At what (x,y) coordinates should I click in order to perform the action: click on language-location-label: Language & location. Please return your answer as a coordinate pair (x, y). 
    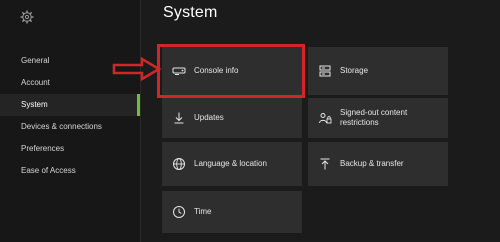
    Looking at the image, I should click on (230, 163).